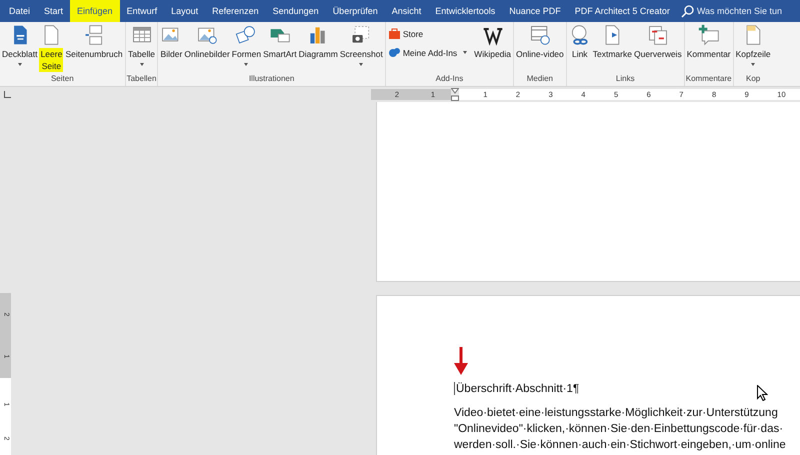 The height and width of the screenshot is (455, 800). Describe the element at coordinates (271, 79) in the screenshot. I see `group-label: Illustrationen` at that location.